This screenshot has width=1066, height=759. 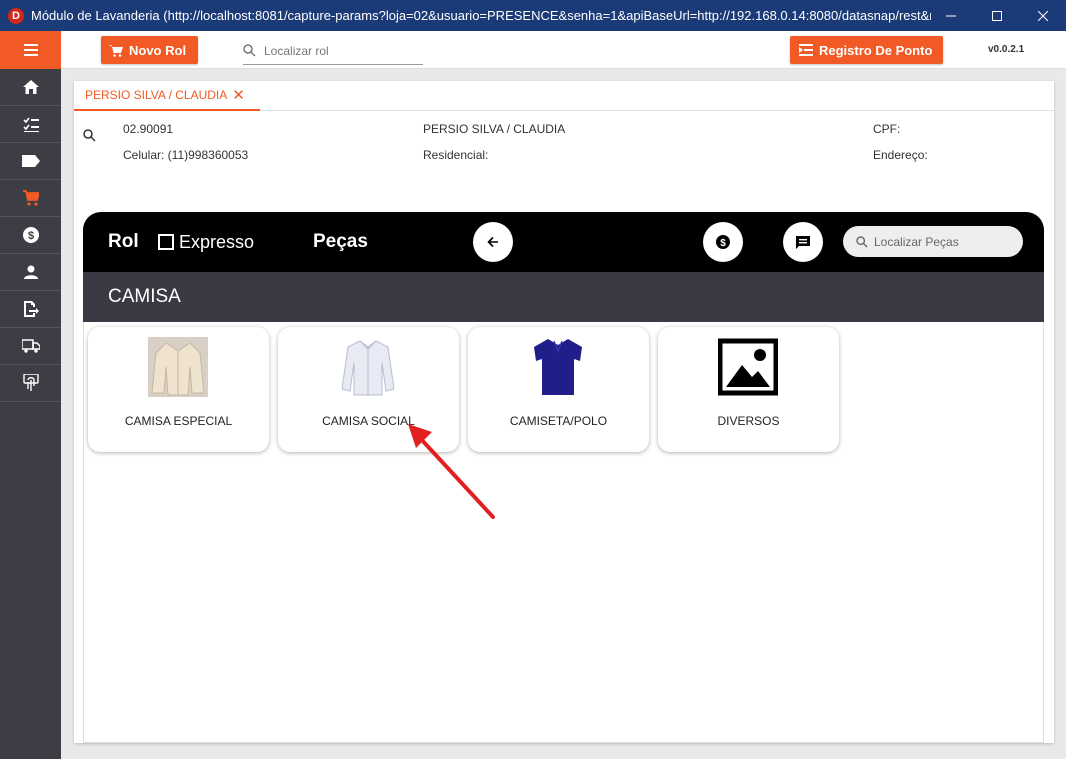 I want to click on price-button: $, so click(x=723, y=242).